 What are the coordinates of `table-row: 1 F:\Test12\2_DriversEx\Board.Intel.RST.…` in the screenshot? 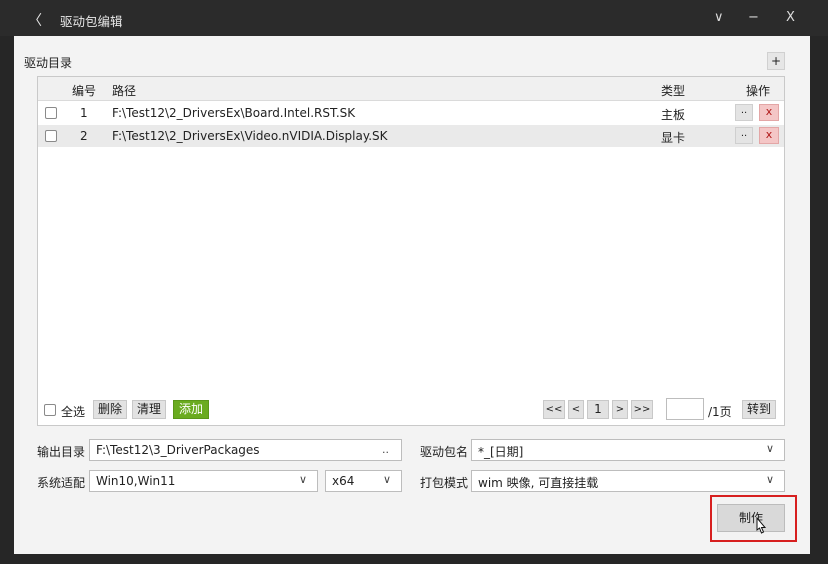 It's located at (411, 113).